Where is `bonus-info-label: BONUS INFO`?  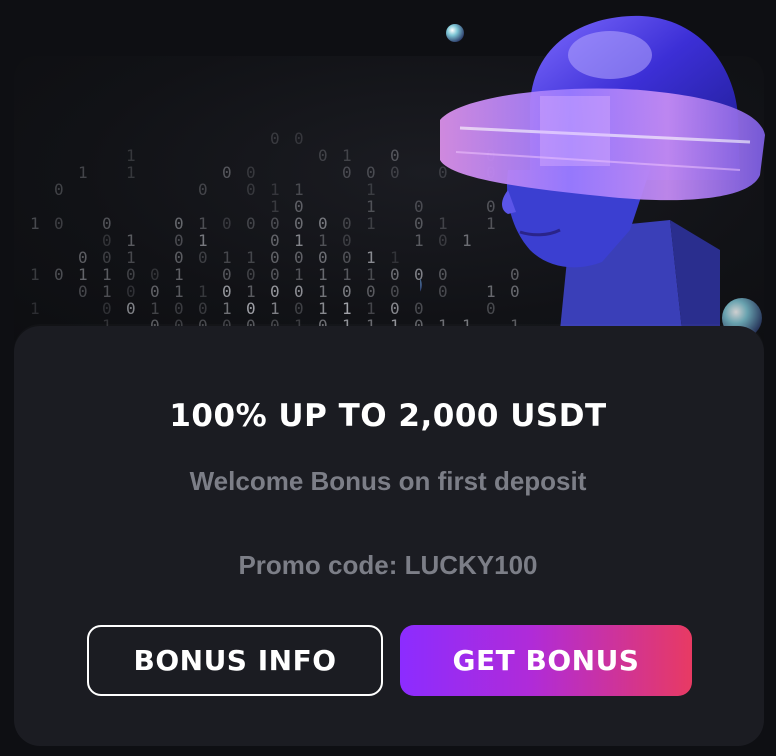 bonus-info-label: BONUS INFO is located at coordinates (235, 660).